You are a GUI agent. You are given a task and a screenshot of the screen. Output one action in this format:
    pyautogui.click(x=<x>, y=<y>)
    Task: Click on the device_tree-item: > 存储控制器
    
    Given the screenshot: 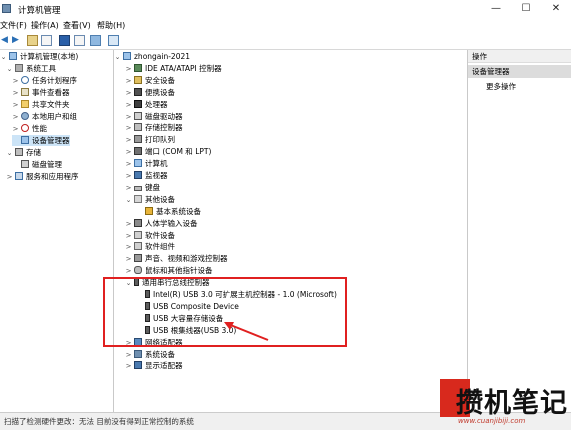 What is the action you would take?
    pyautogui.click(x=154, y=127)
    